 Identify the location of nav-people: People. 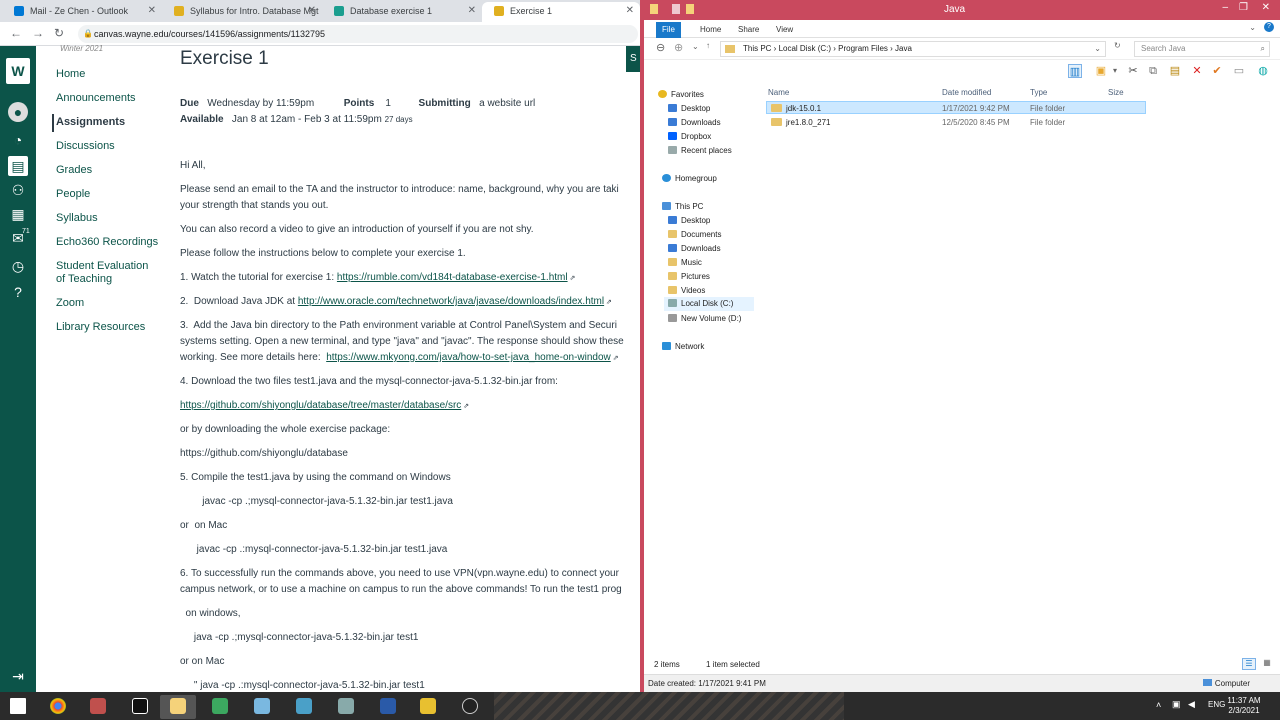
(73, 194).